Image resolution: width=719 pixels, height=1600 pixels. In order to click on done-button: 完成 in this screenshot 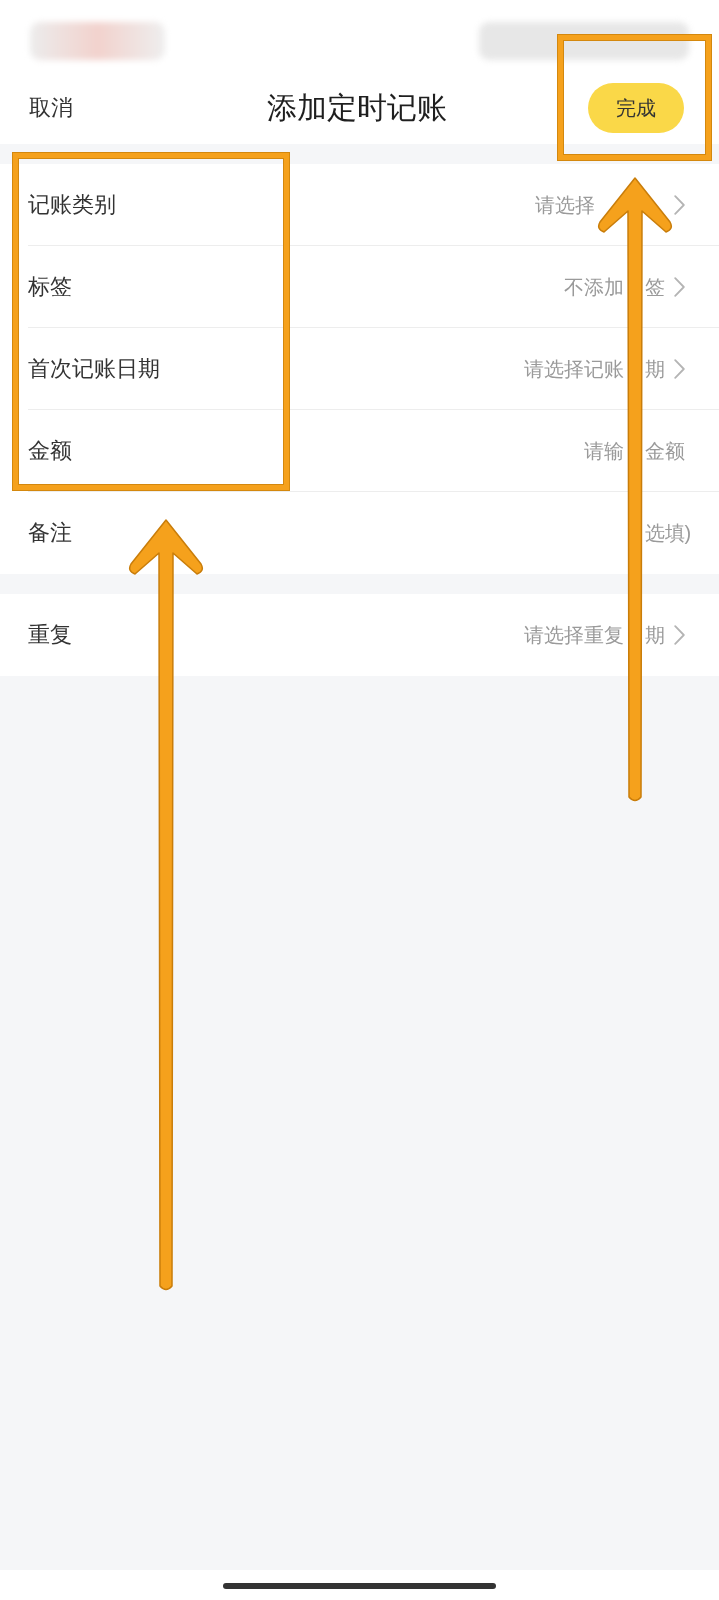, I will do `click(636, 108)`.